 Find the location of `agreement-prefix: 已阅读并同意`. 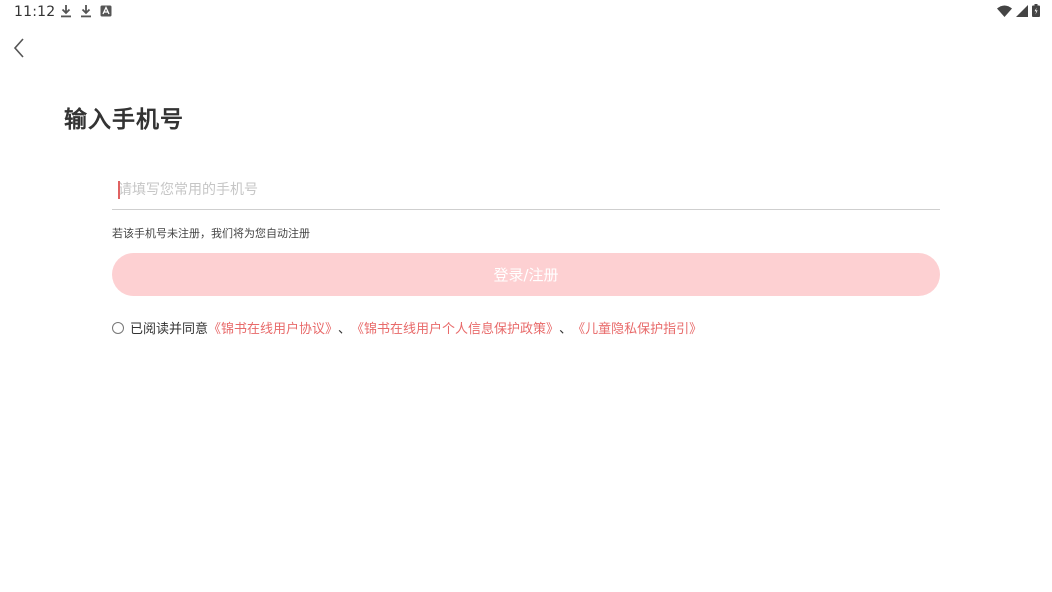

agreement-prefix: 已阅读并同意 is located at coordinates (169, 329).